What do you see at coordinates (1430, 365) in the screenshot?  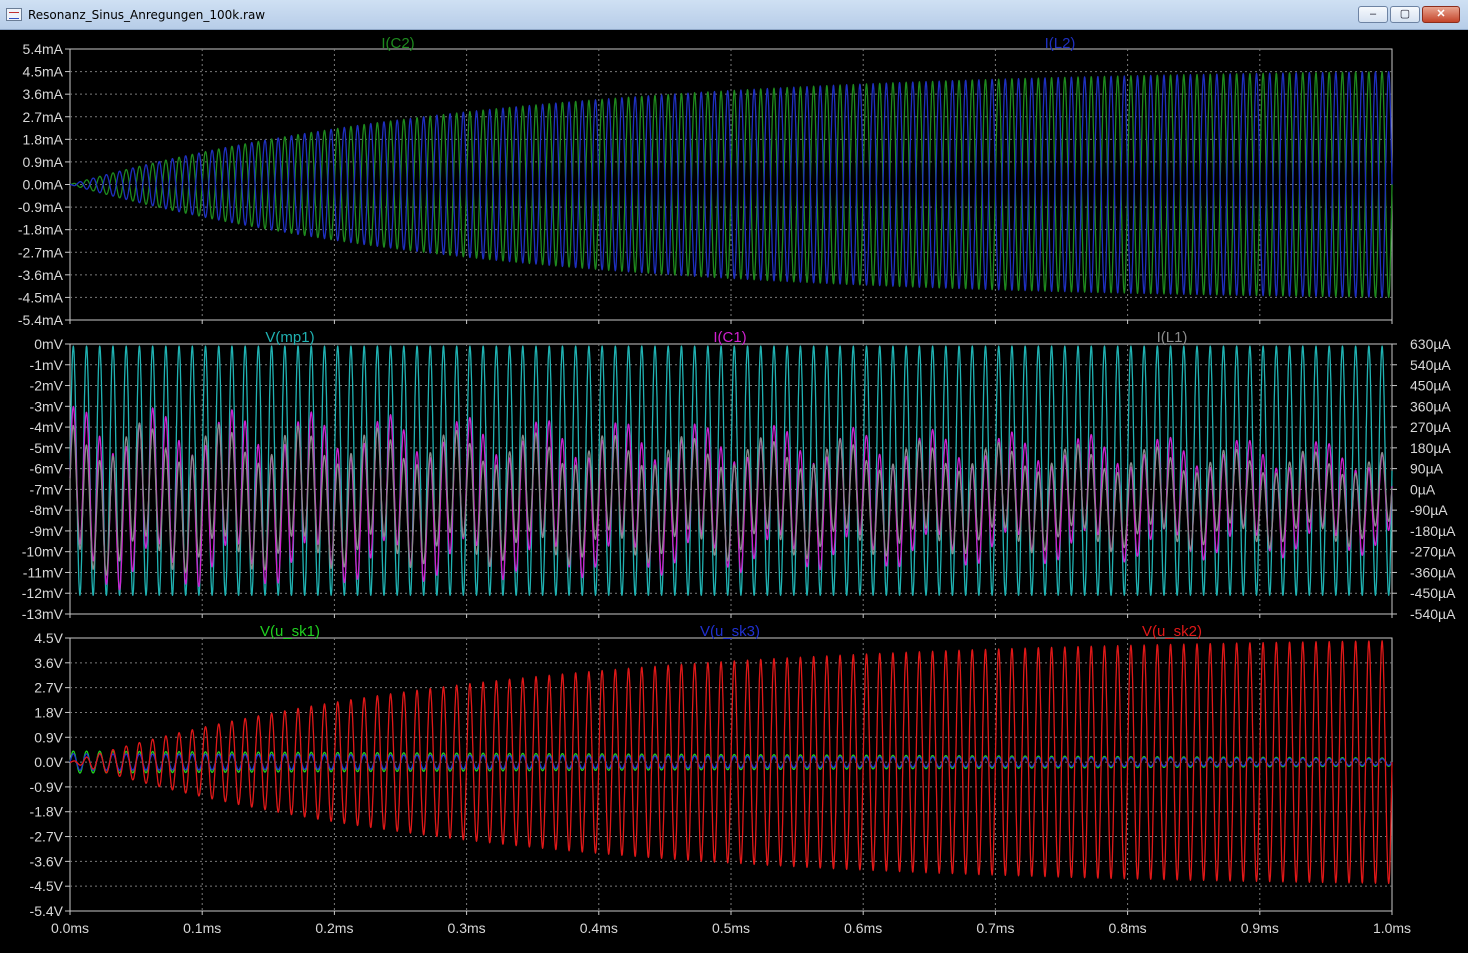 I see `y2-tick-label: 540µA` at bounding box center [1430, 365].